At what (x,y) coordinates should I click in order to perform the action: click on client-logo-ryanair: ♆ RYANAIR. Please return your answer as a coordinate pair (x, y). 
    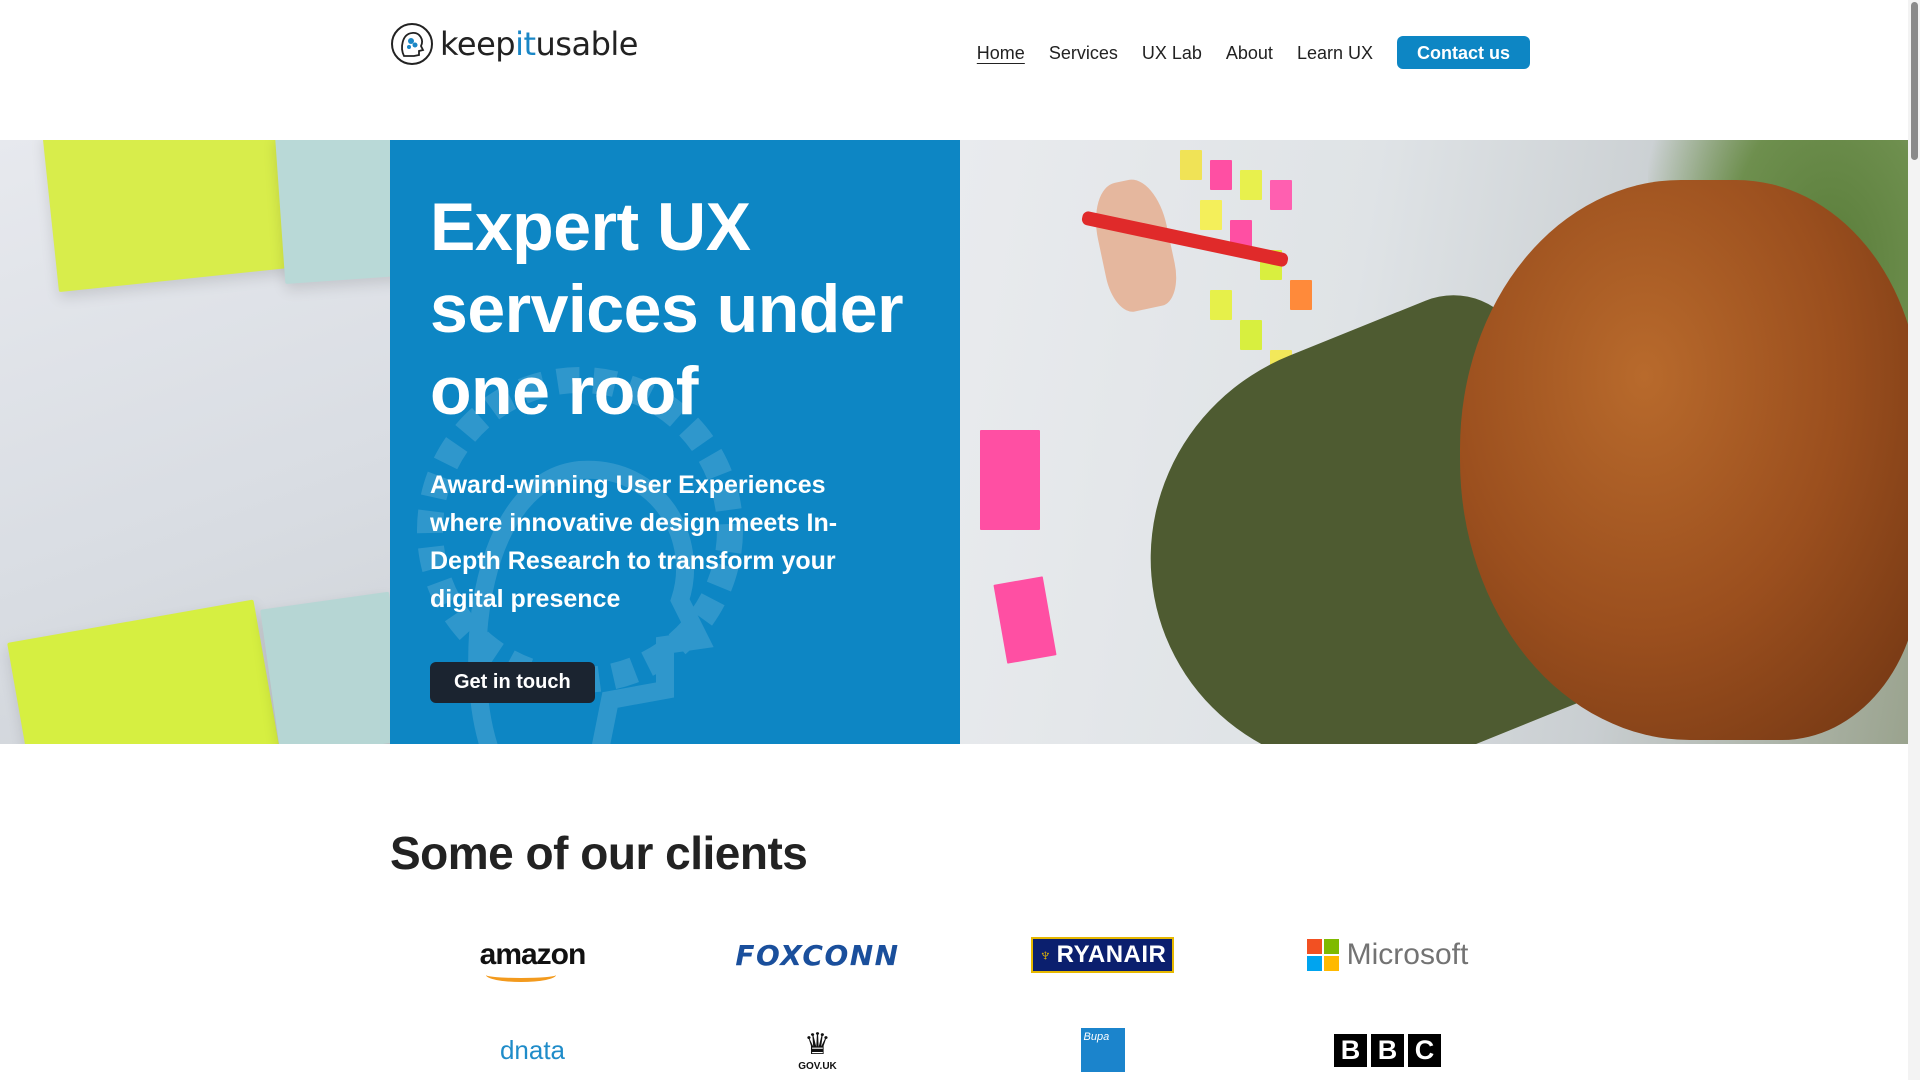
    Looking at the image, I should click on (1102, 955).